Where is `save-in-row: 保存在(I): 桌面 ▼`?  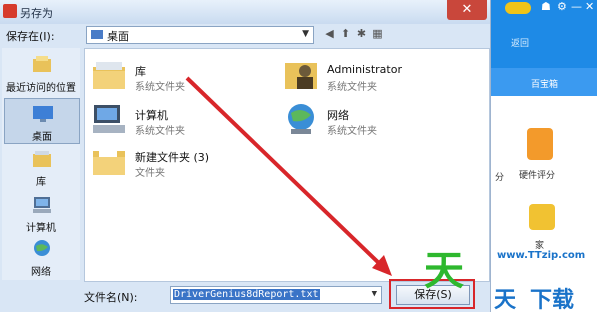 save-in-row: 保存在(I): 桌面 ▼ is located at coordinates (245, 34).